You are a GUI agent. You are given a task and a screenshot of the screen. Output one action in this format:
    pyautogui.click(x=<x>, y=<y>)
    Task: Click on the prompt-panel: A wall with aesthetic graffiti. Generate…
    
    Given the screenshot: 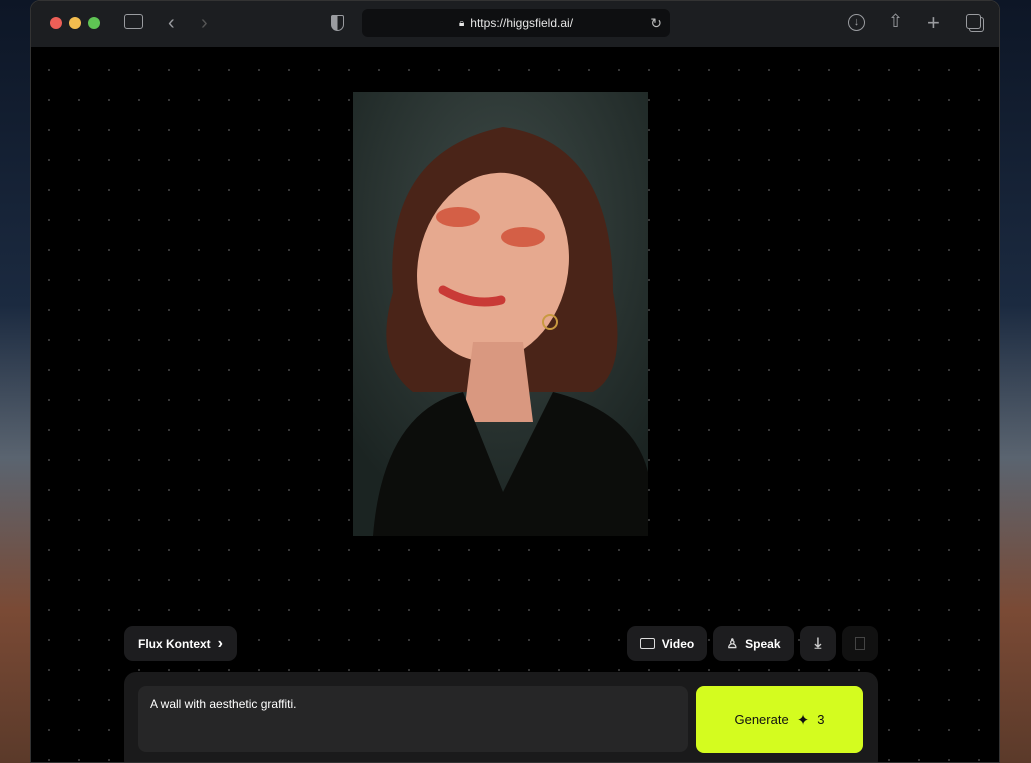 What is the action you would take?
    pyautogui.click(x=501, y=717)
    